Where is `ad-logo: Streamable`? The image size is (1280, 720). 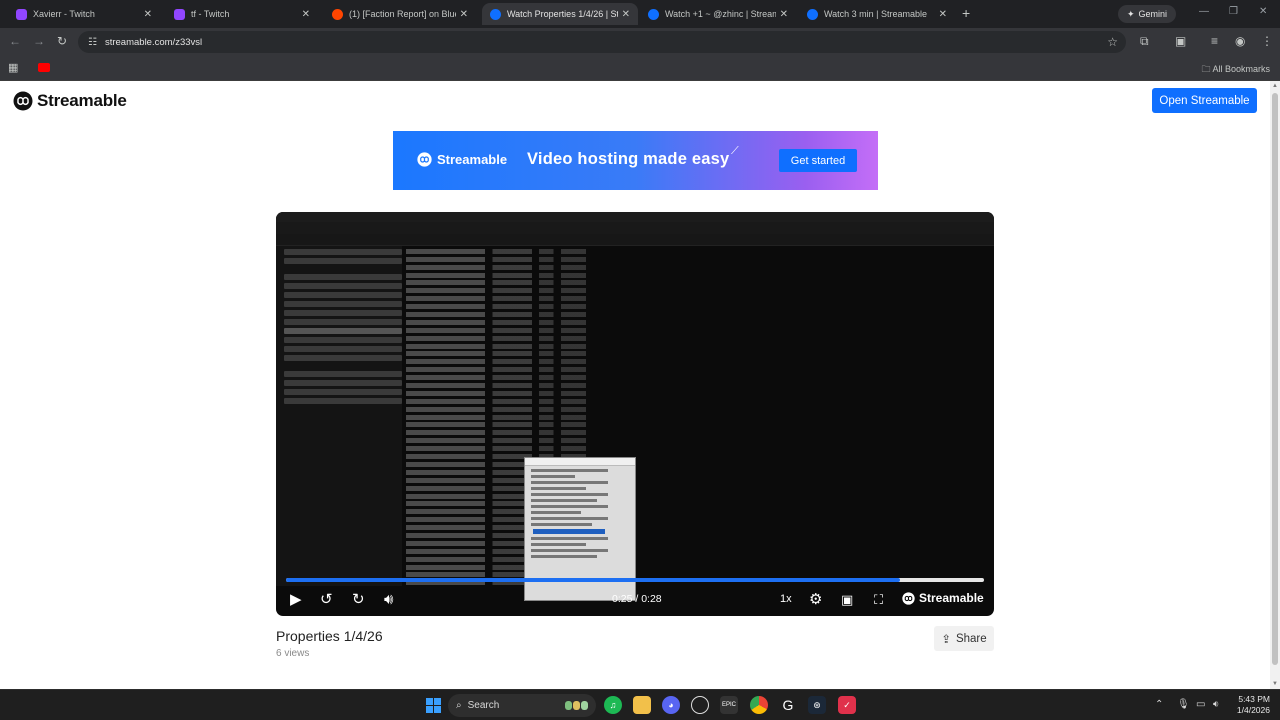 ad-logo: Streamable is located at coordinates (462, 159).